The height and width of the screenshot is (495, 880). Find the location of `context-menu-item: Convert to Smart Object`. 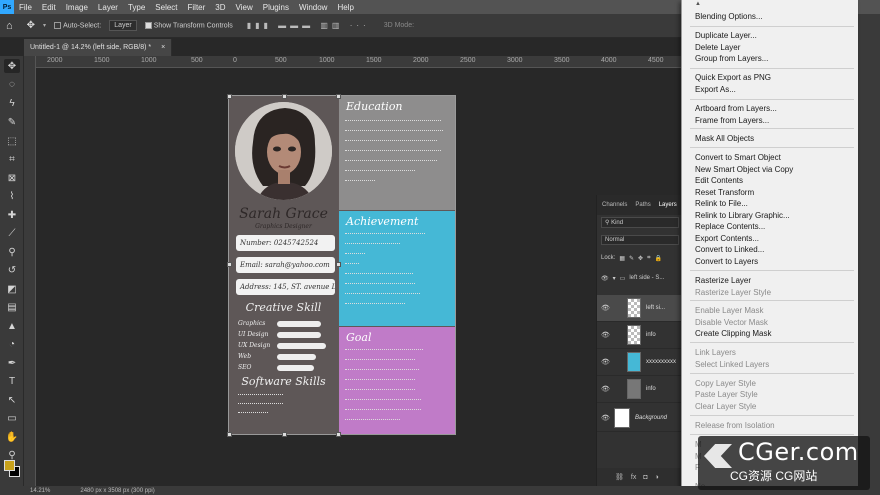

context-menu-item: Convert to Smart Object is located at coordinates (738, 157).